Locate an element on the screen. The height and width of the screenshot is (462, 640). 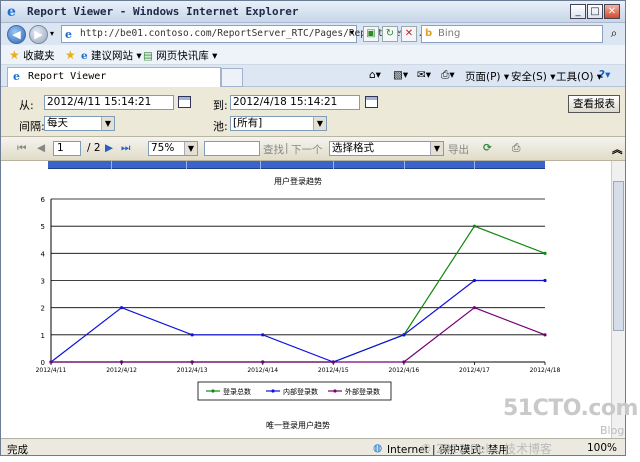
watermark-blog: Blog is located at coordinates (612, 430).